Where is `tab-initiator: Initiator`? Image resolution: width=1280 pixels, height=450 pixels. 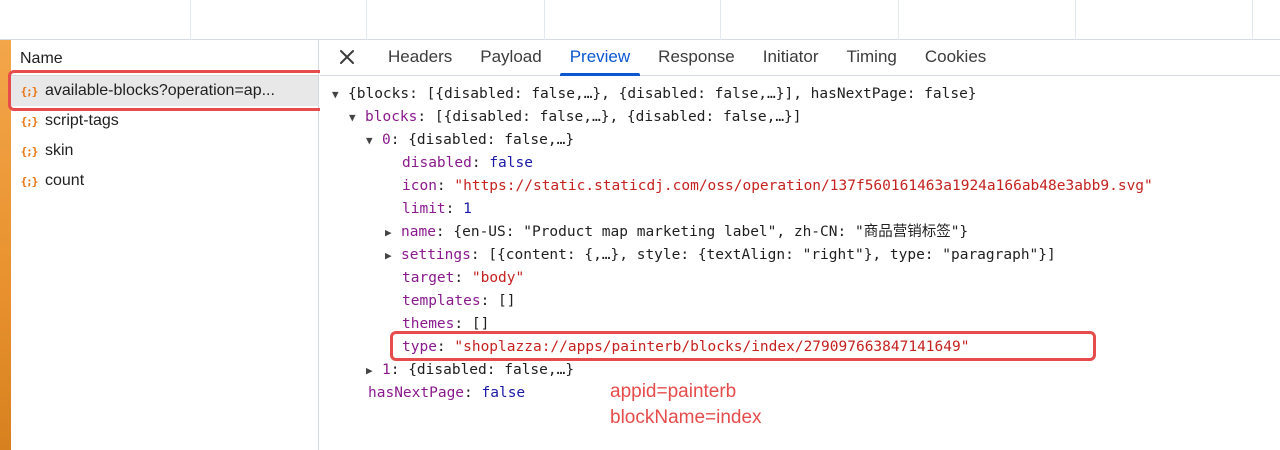
tab-initiator: Initiator is located at coordinates (791, 57).